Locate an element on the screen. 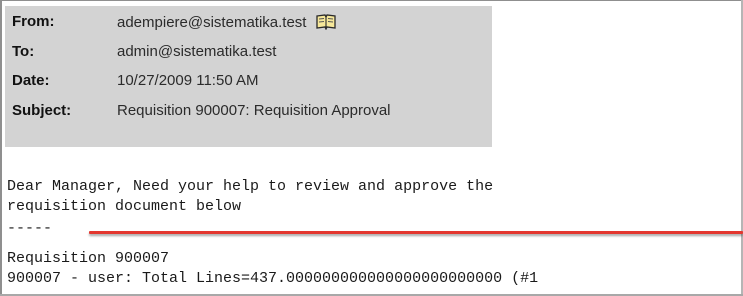 Image resolution: width=743 pixels, height=296 pixels. from-address: adempiere@sistematika.test is located at coordinates (211, 22).